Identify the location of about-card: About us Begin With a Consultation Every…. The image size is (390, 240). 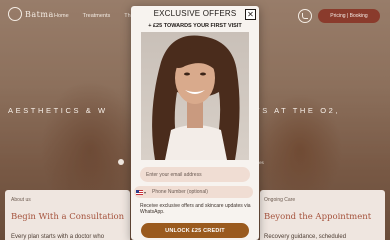
(67, 215).